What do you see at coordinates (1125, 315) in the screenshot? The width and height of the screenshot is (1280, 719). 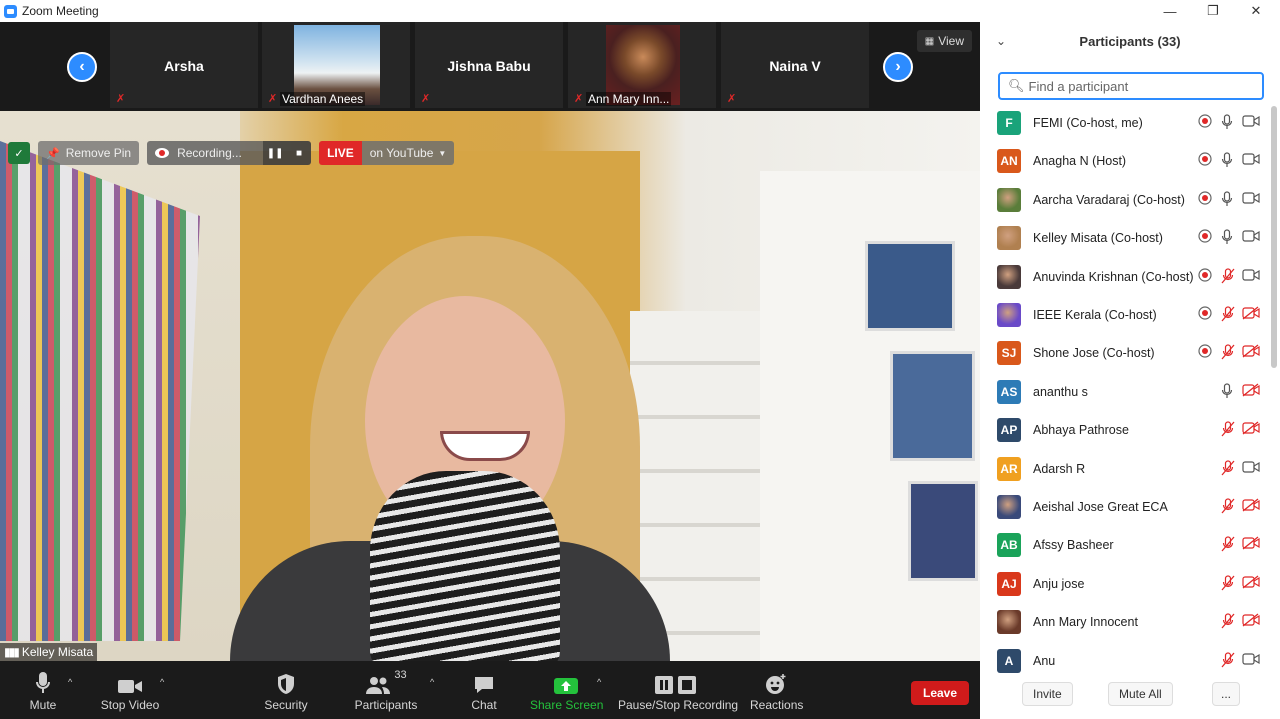 I see `participant-row: IEEE Kerala (Co-host)` at bounding box center [1125, 315].